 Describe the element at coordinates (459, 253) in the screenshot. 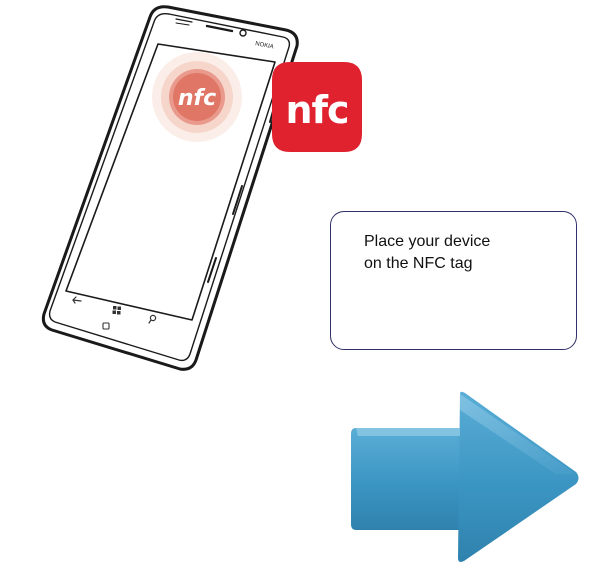

I see `instruction-text: Place your device on the NFC tag` at that location.